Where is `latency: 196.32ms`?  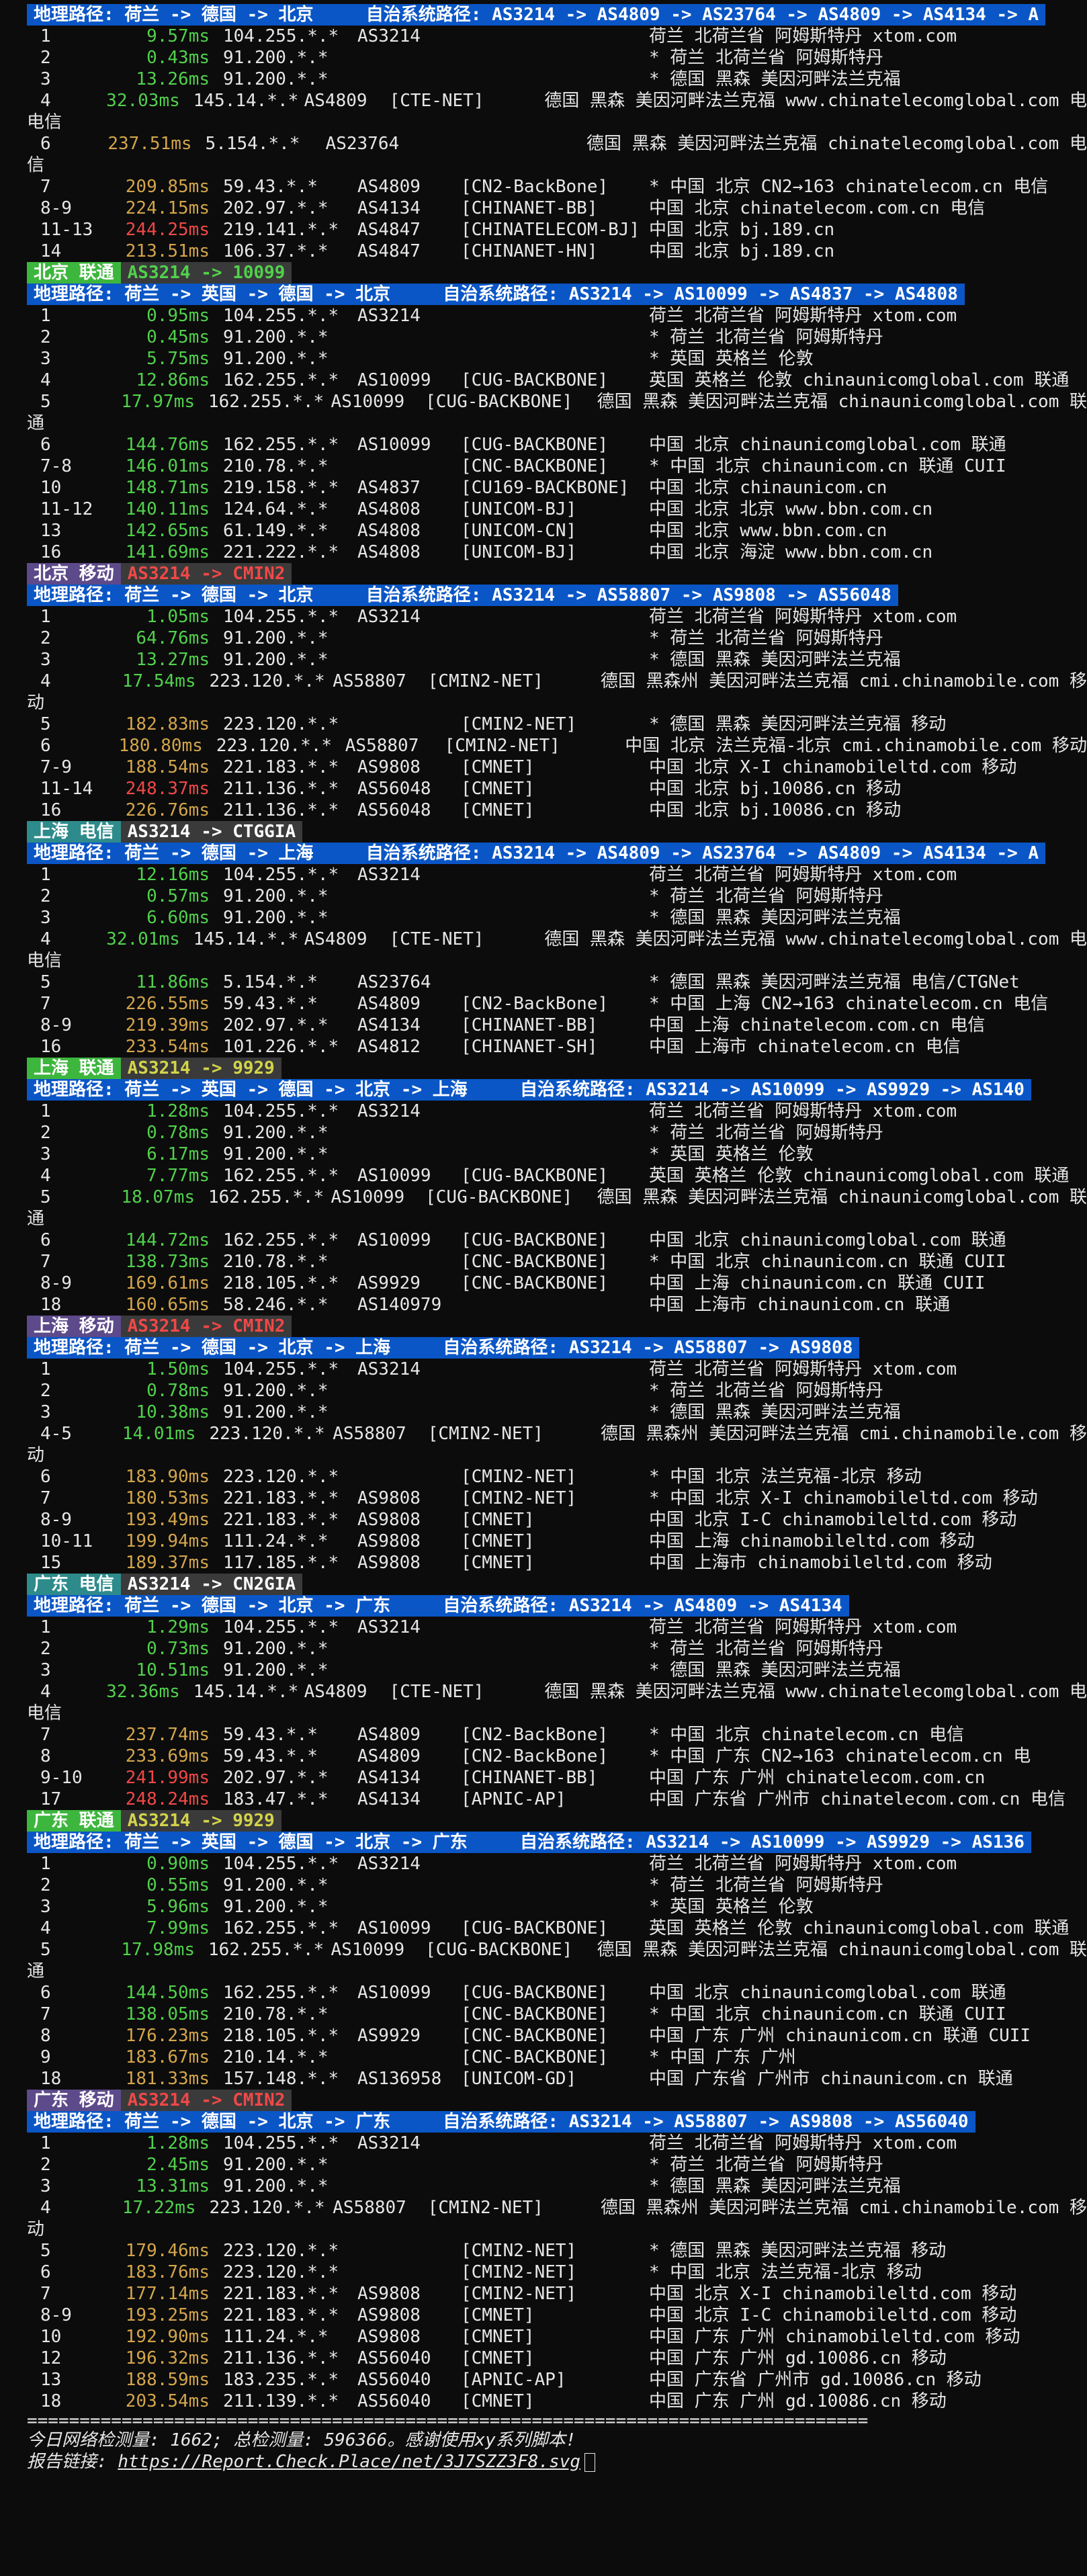 latency: 196.32ms is located at coordinates (167, 2358).